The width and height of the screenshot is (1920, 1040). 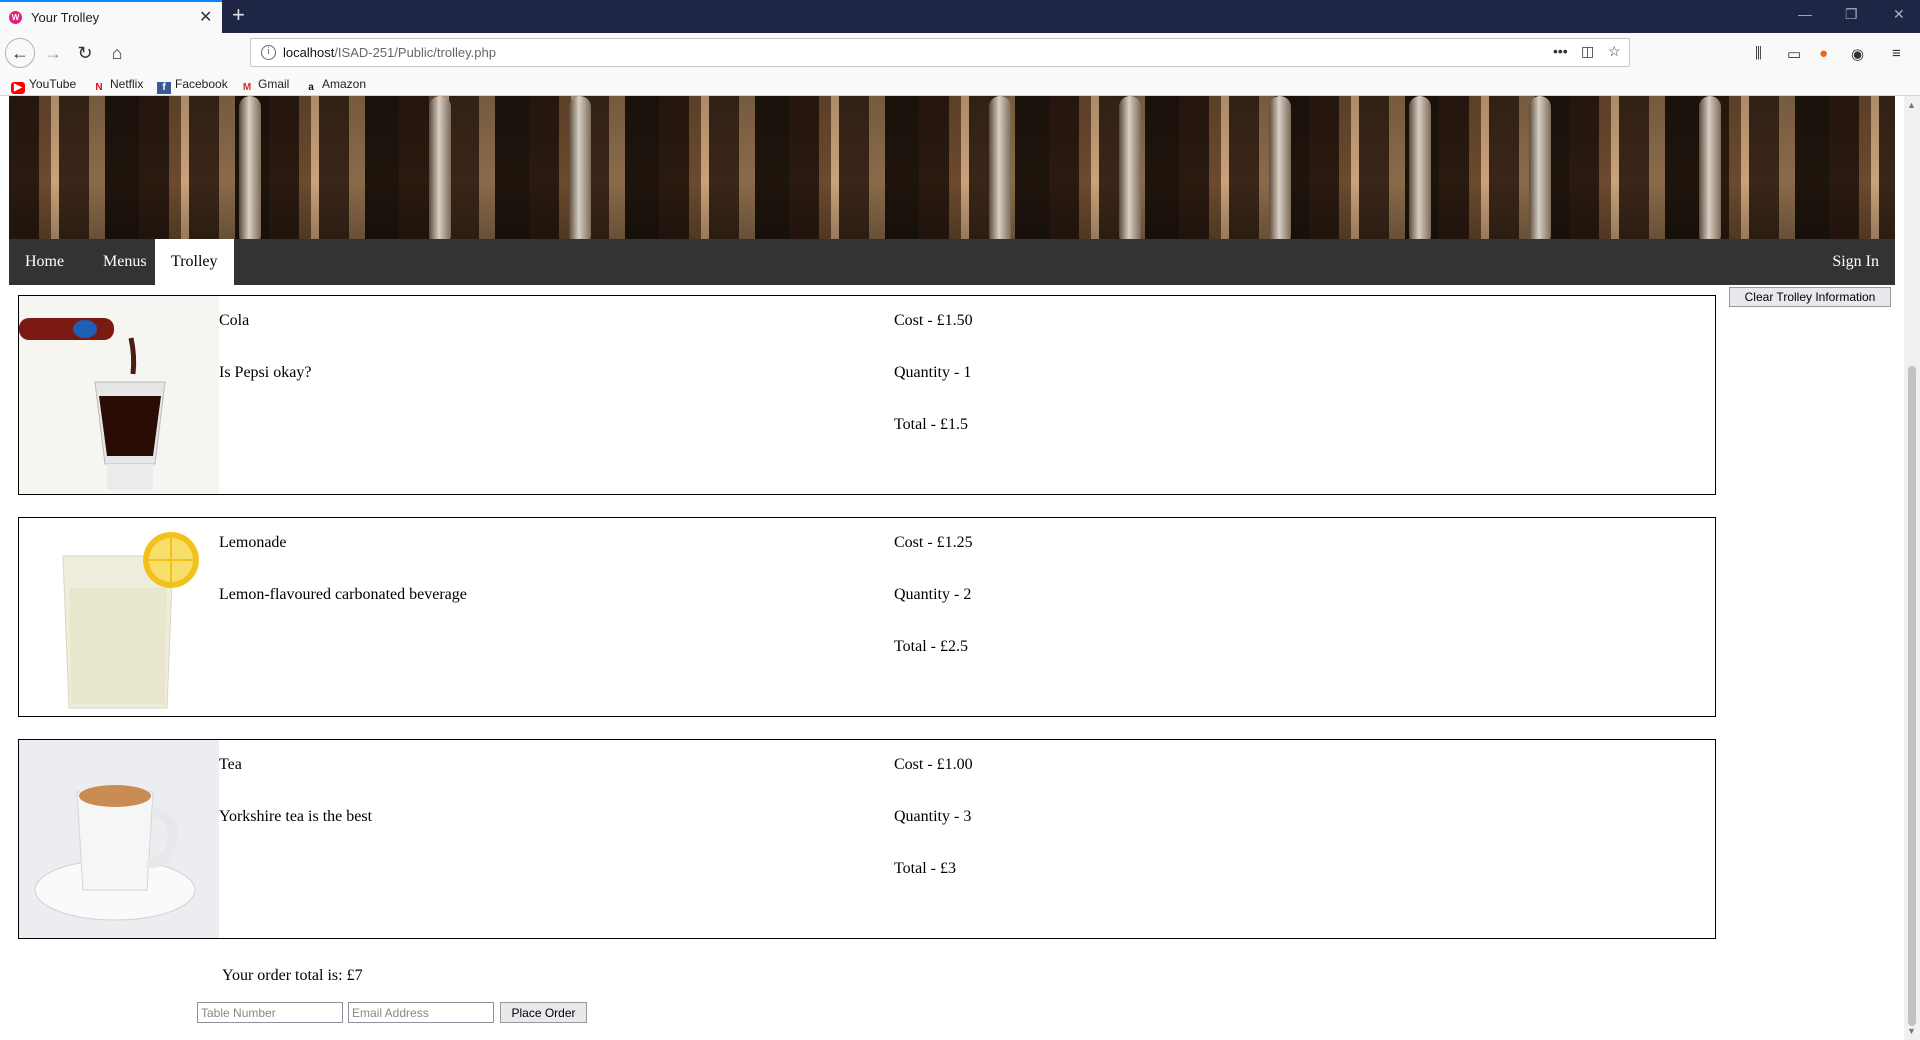 What do you see at coordinates (1587, 51) in the screenshot?
I see `pocket-icon: ◫` at bounding box center [1587, 51].